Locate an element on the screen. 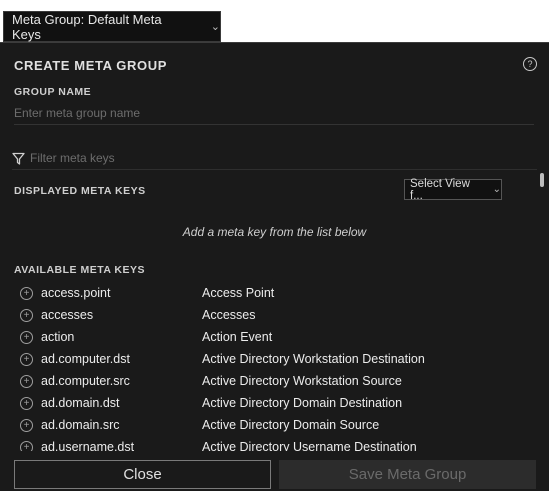 The height and width of the screenshot is (491, 549). available-meta-keys-label: AVAILABLE META KEYS is located at coordinates (80, 270).